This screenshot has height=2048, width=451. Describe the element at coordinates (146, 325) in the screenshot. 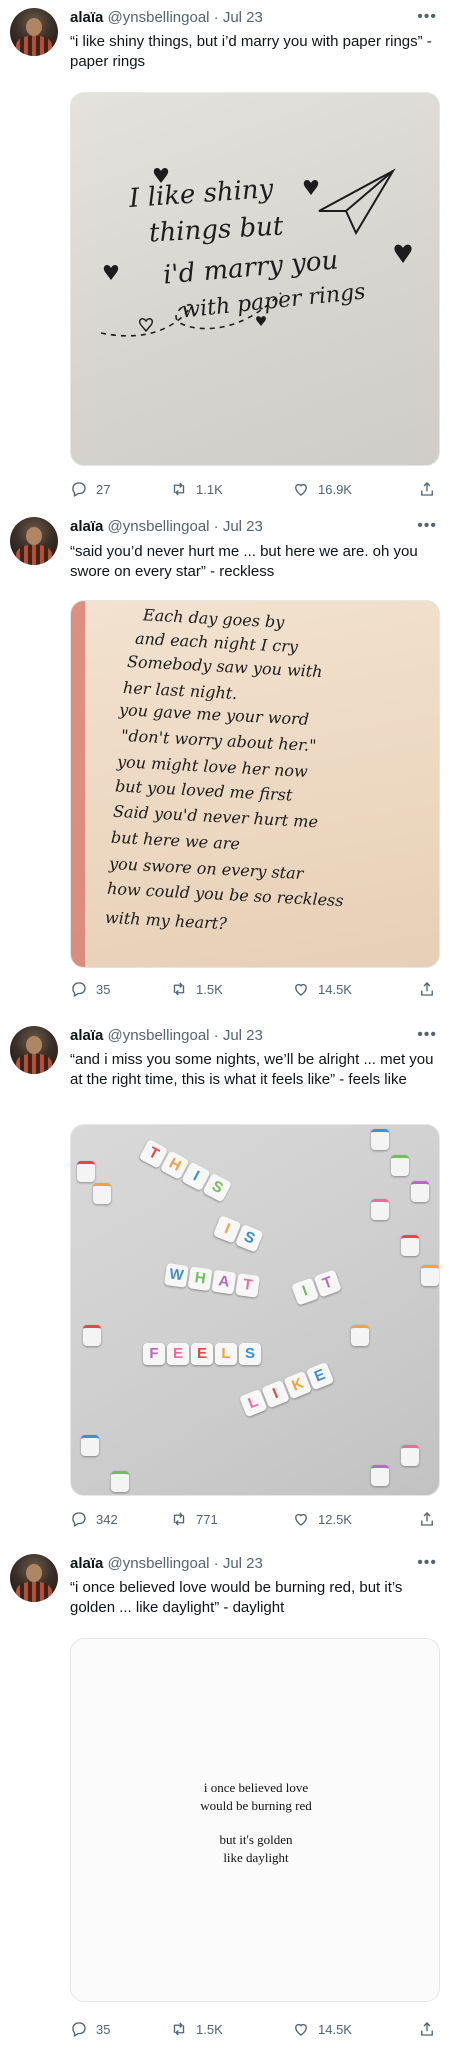

I see `small-heart-outline` at that location.